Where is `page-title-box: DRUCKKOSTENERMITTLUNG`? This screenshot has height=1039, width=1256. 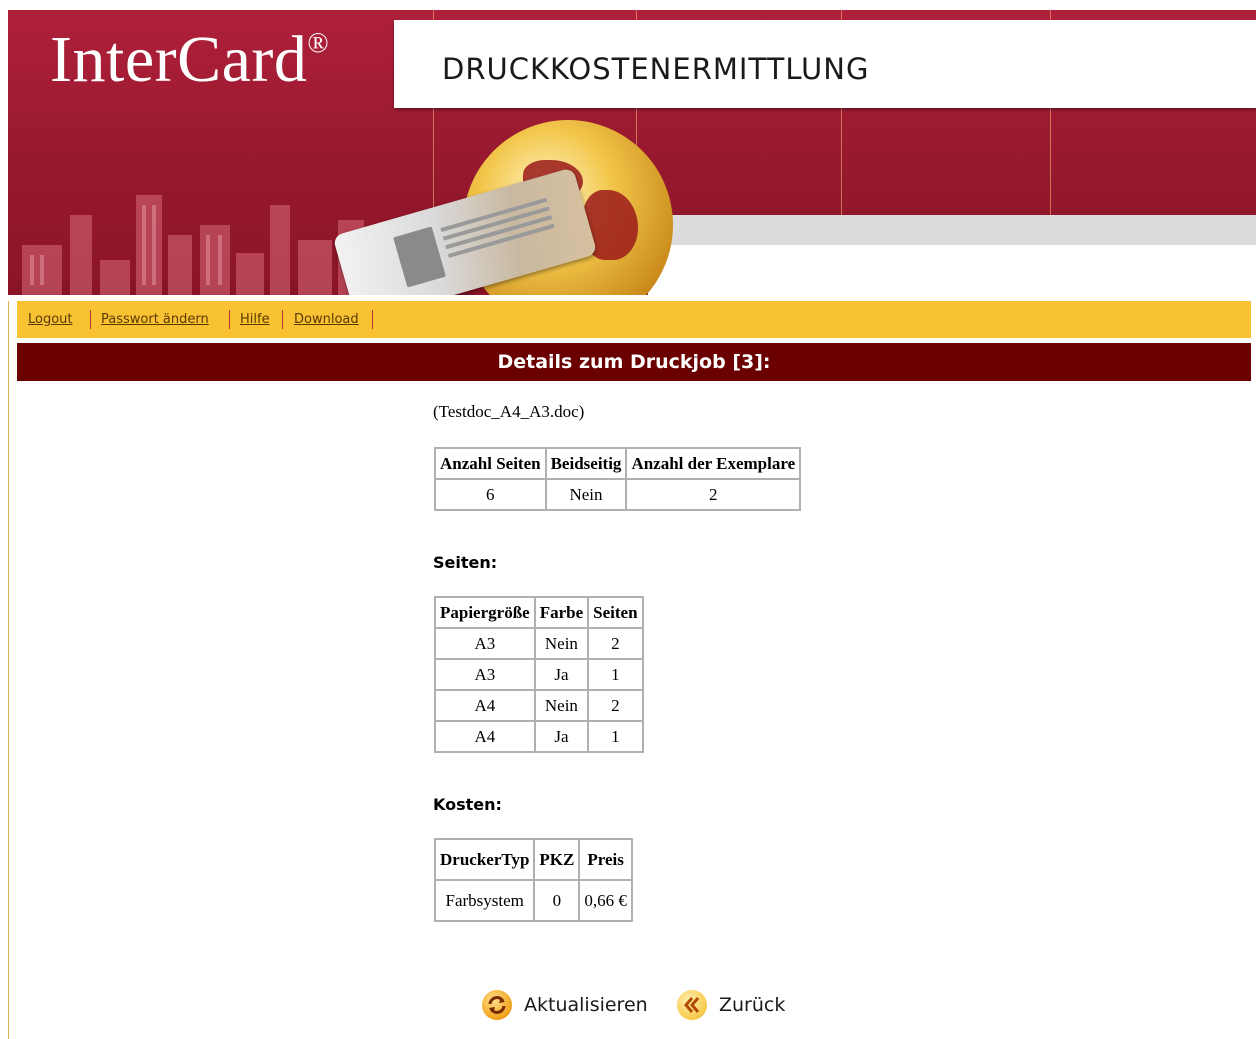 page-title-box: DRUCKKOSTENERMITTLUNG is located at coordinates (825, 64).